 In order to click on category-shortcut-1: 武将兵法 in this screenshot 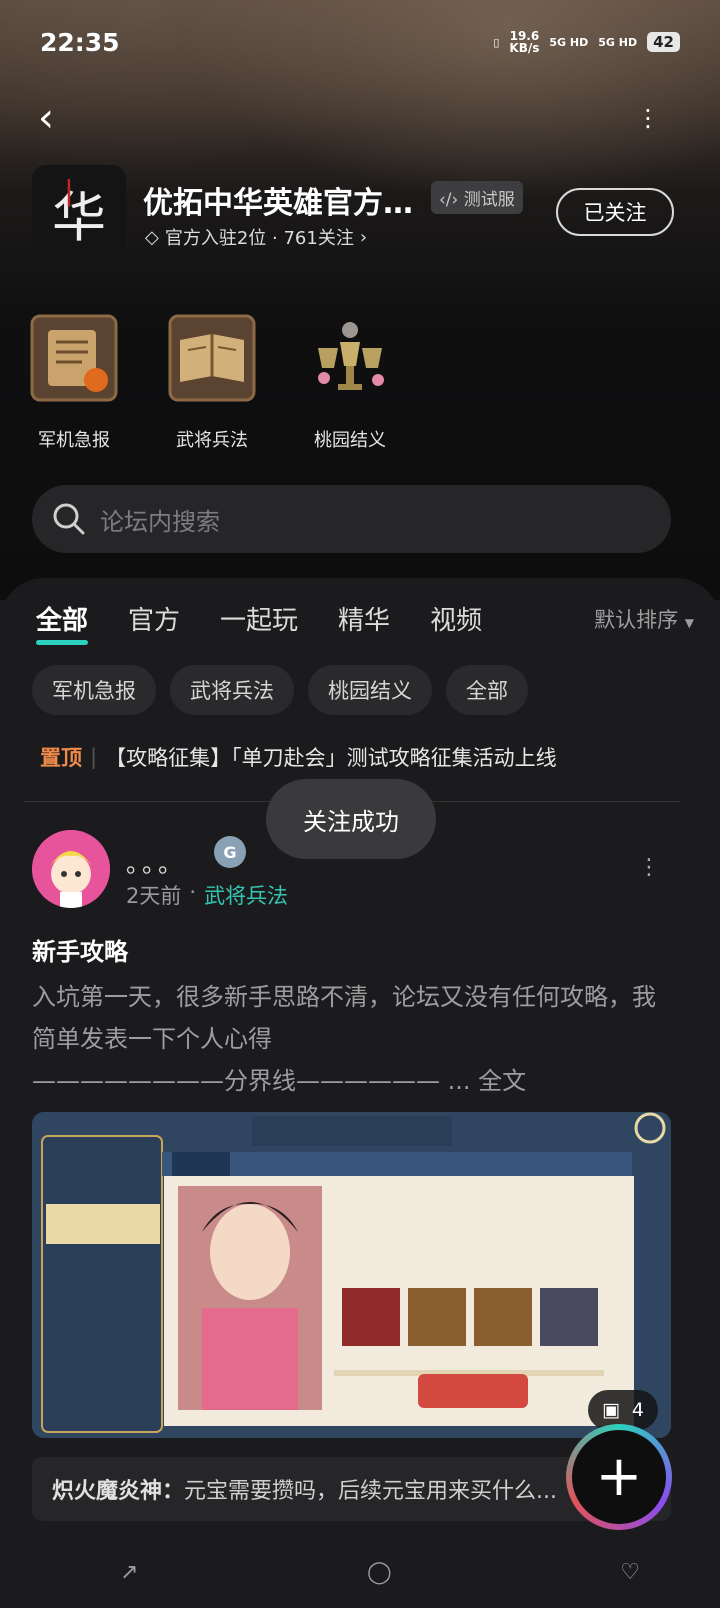, I will do `click(212, 382)`.